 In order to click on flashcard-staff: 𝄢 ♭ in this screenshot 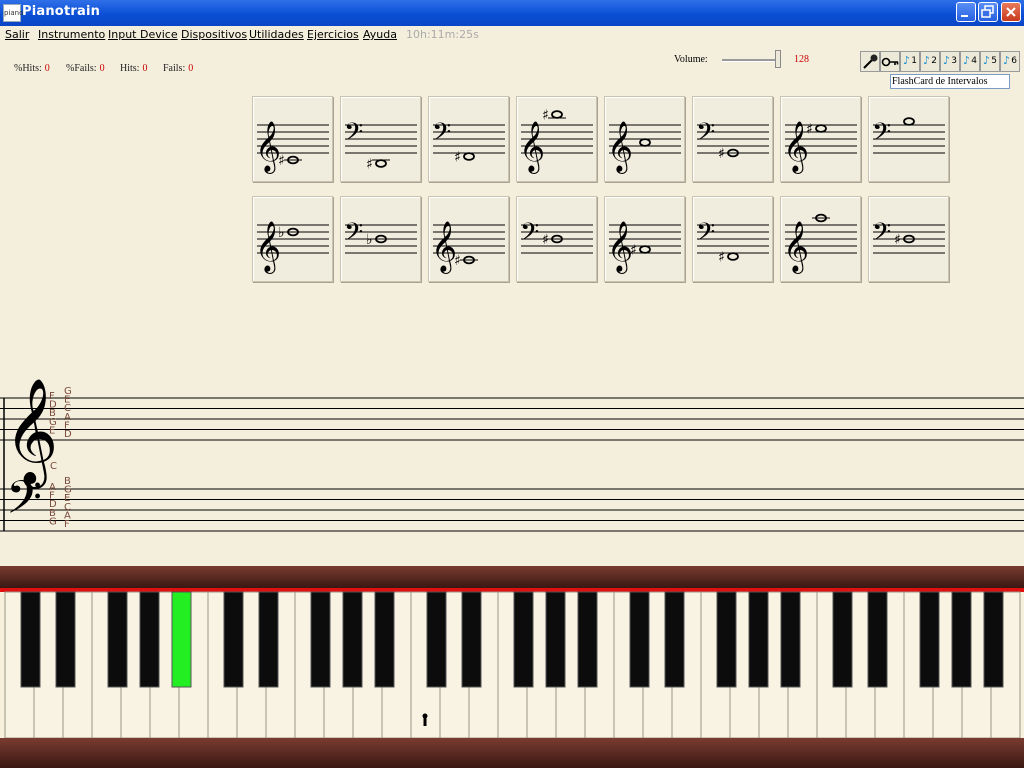, I will do `click(380, 236)`.